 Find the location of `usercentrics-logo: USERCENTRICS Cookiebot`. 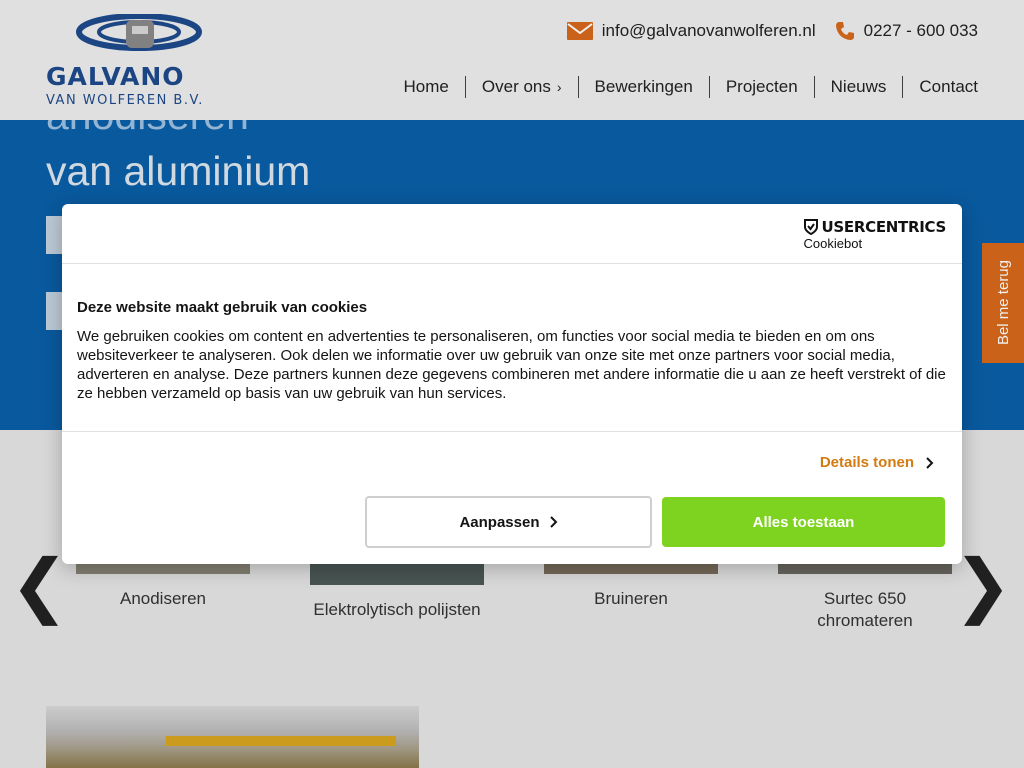

usercentrics-logo: USERCENTRICS Cookiebot is located at coordinates (875, 234).